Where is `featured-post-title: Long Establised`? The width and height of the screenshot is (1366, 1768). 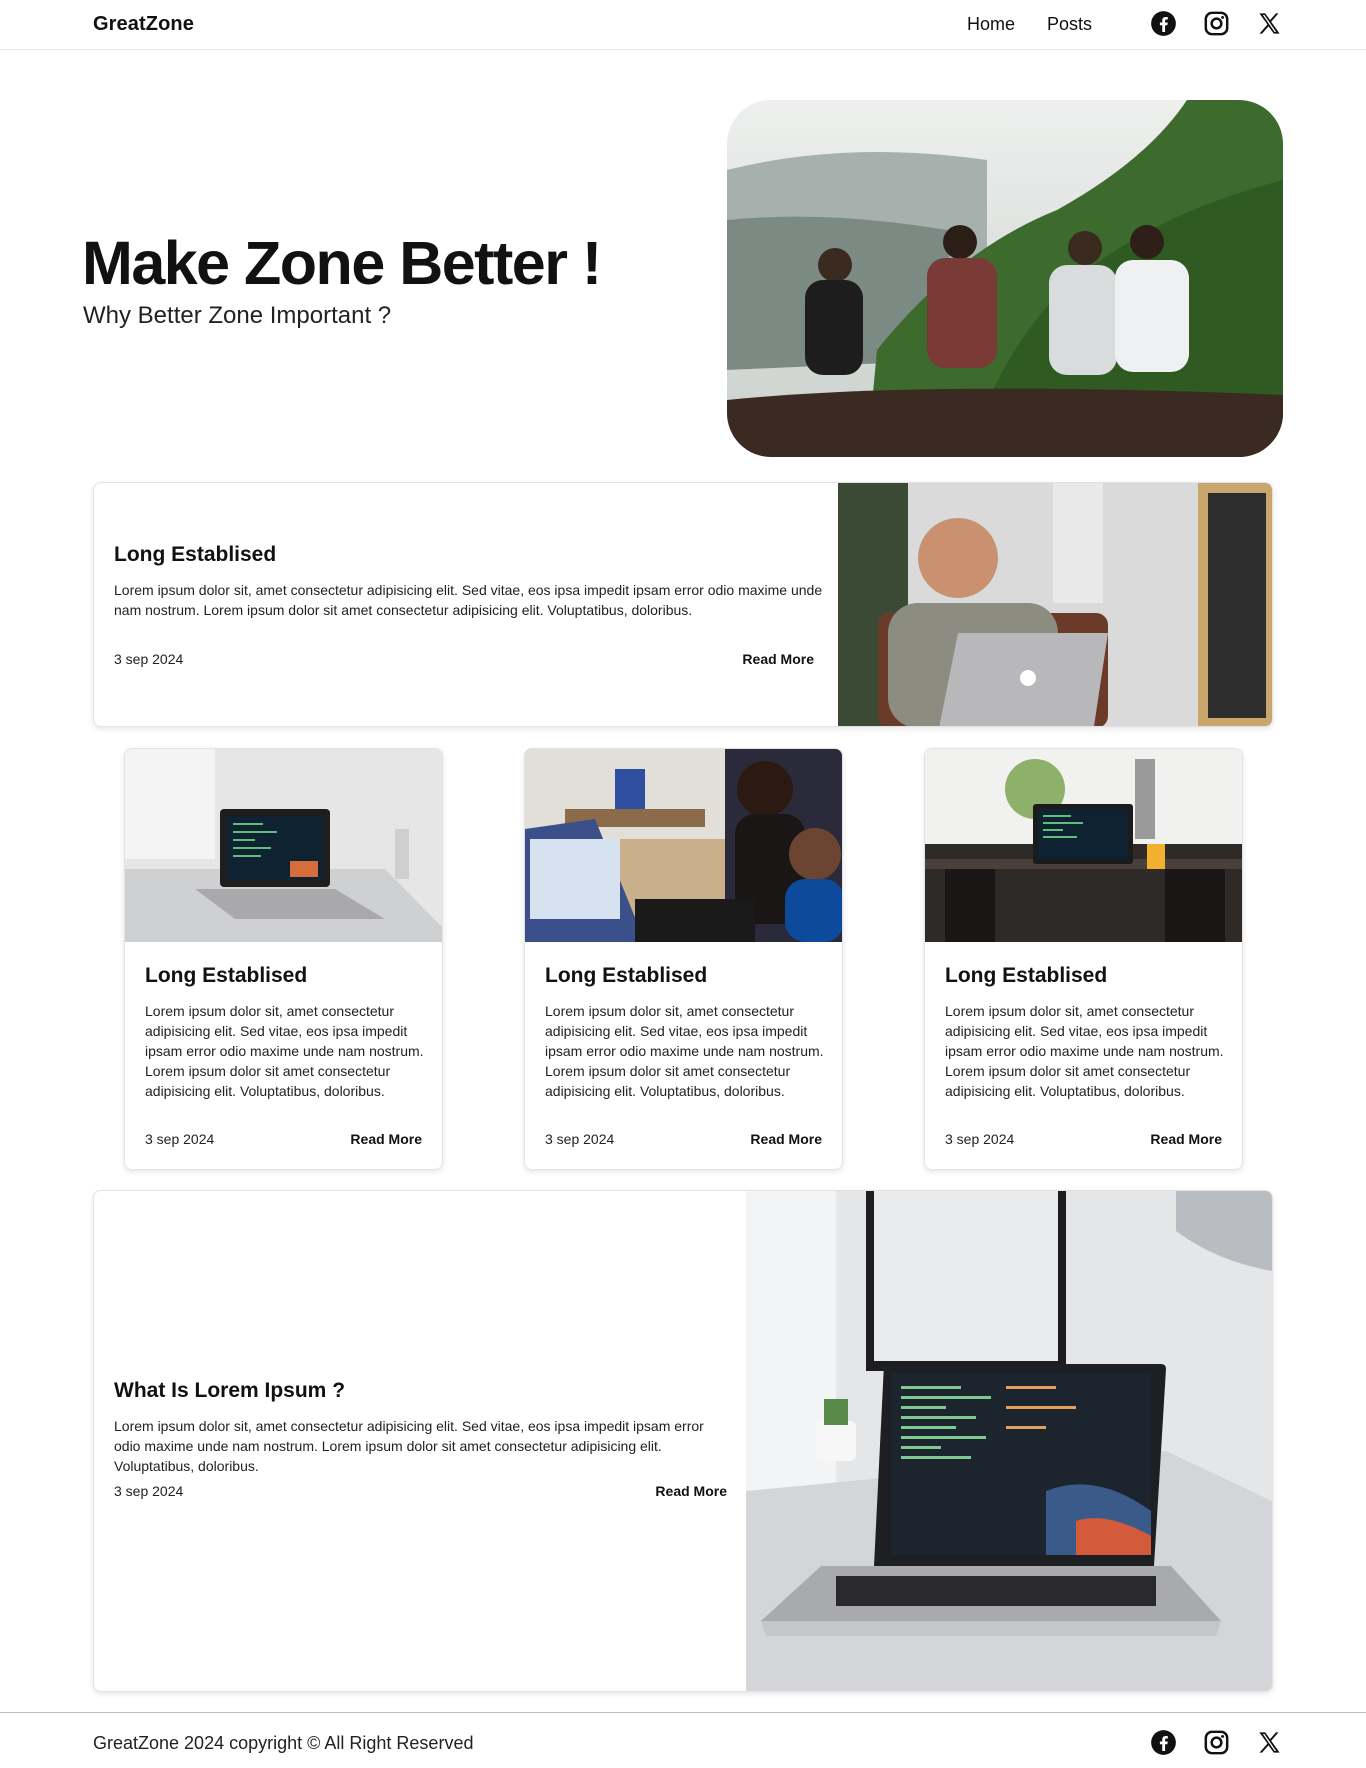
featured-post-title: Long Establised is located at coordinates (195, 554).